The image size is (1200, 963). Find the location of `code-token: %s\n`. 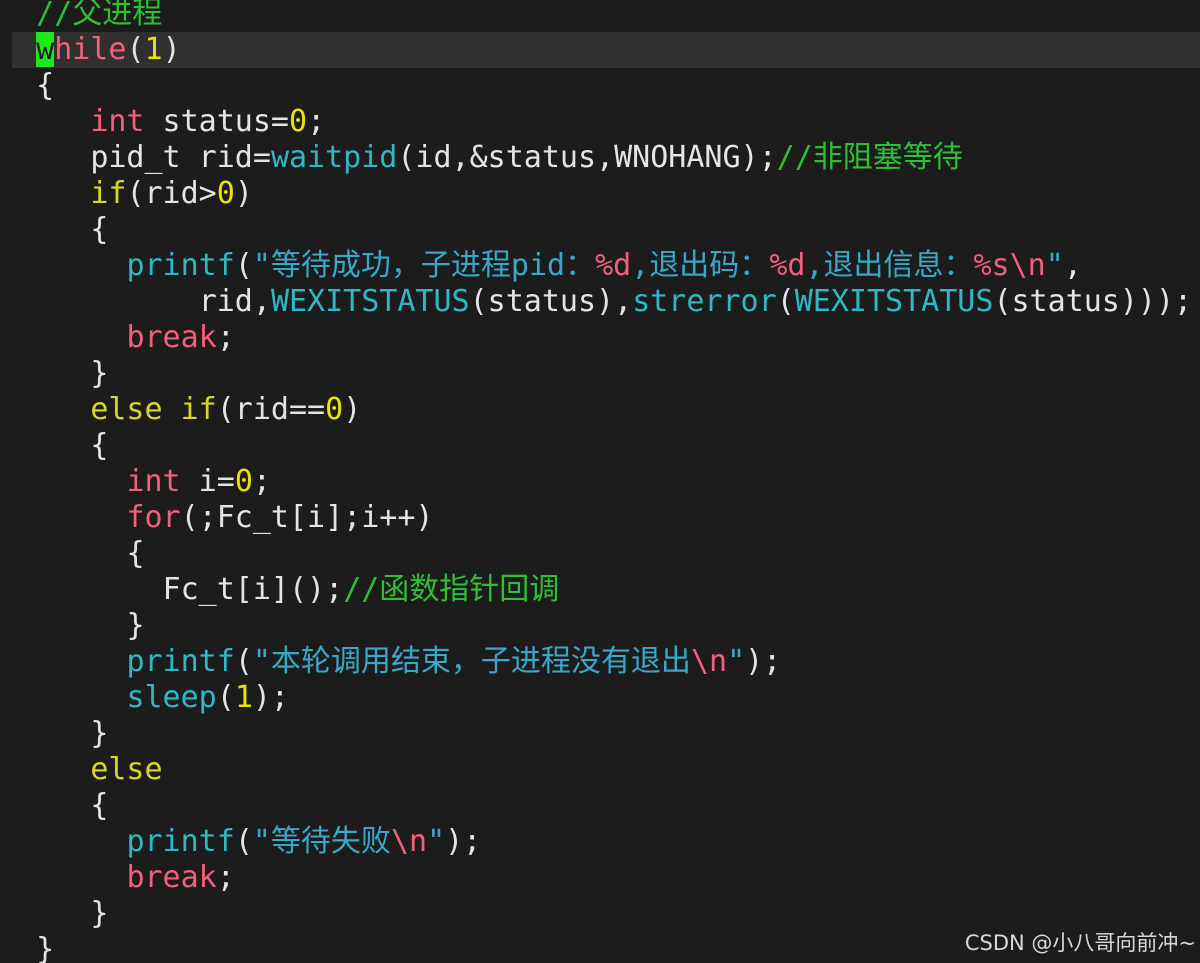

code-token: %s\n is located at coordinates (1009, 265).